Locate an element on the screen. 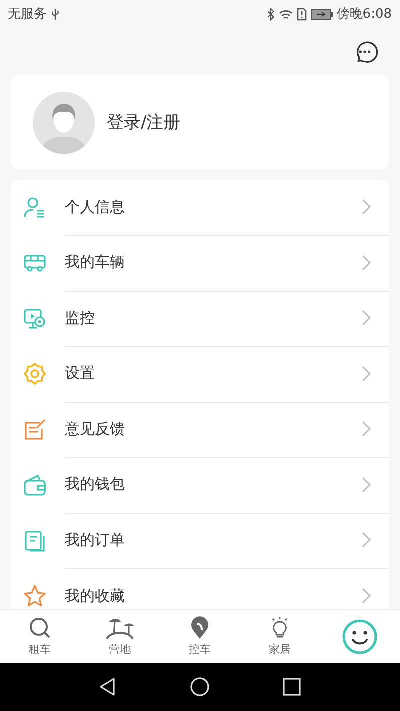  menu-item: 监控 is located at coordinates (200, 318).